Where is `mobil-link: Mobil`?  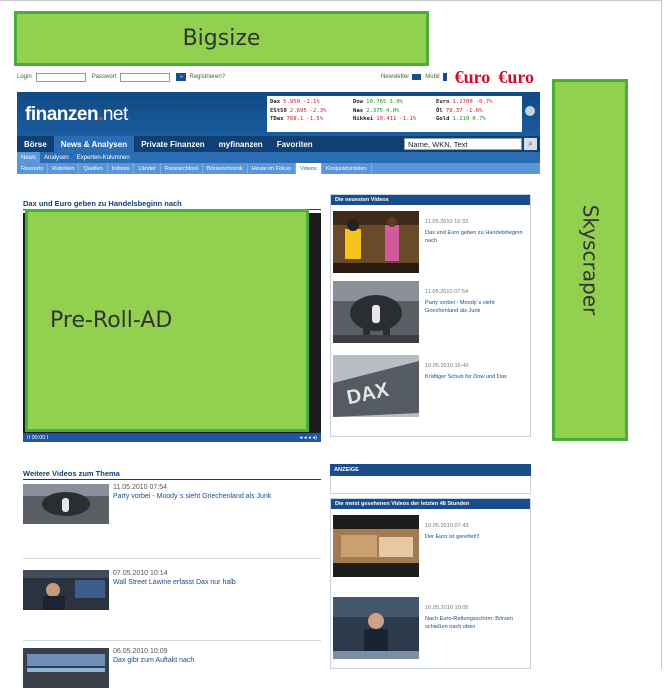 mobil-link: Mobil is located at coordinates (432, 77).